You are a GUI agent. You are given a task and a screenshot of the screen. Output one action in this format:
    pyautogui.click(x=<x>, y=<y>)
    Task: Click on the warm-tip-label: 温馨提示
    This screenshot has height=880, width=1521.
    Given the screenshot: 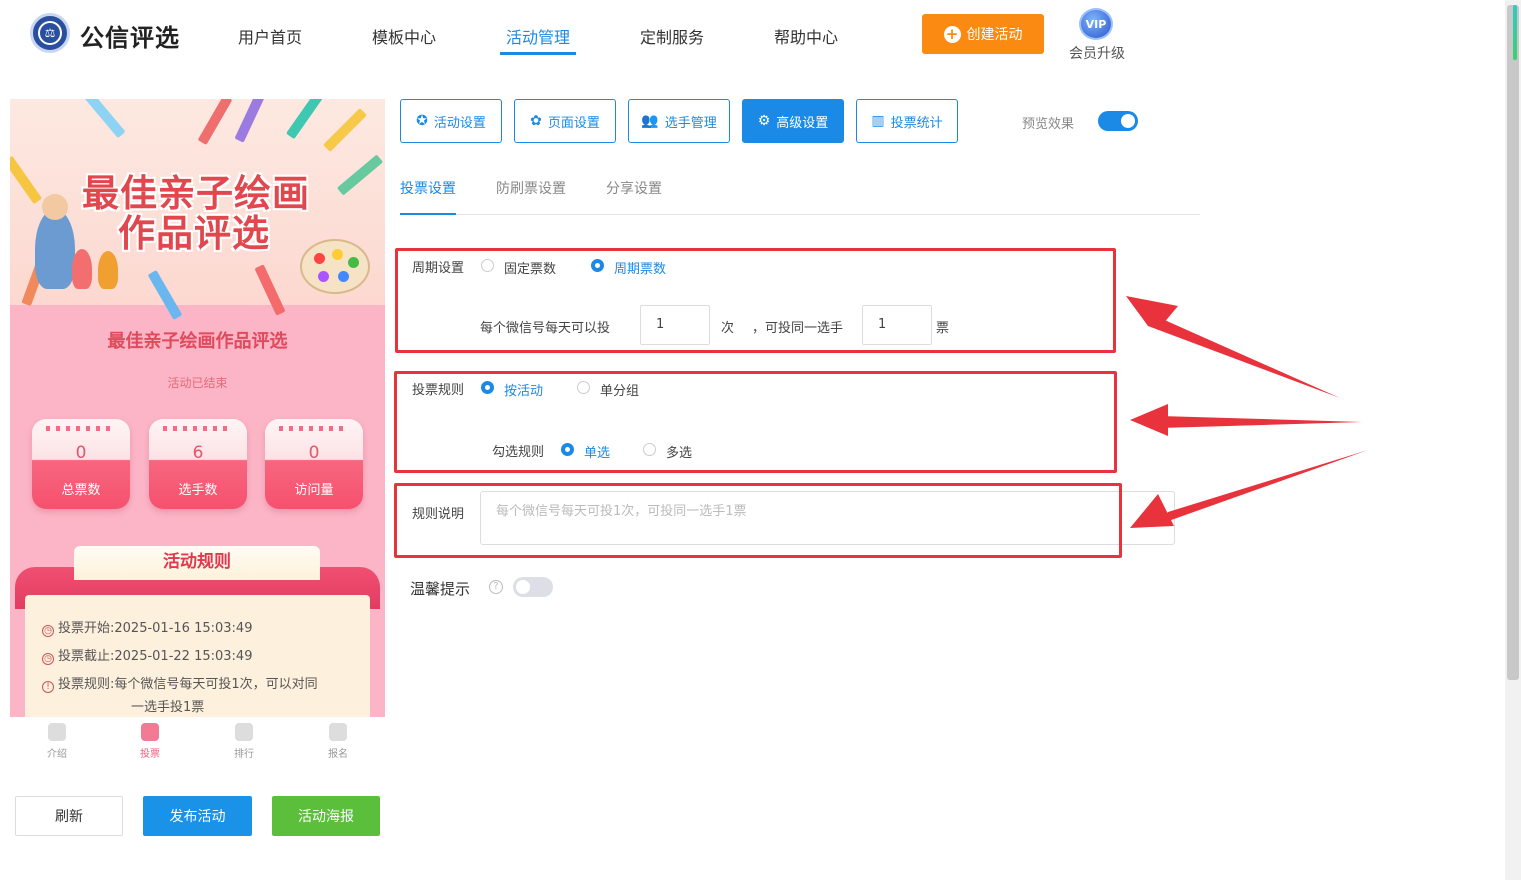 What is the action you would take?
    pyautogui.click(x=440, y=589)
    